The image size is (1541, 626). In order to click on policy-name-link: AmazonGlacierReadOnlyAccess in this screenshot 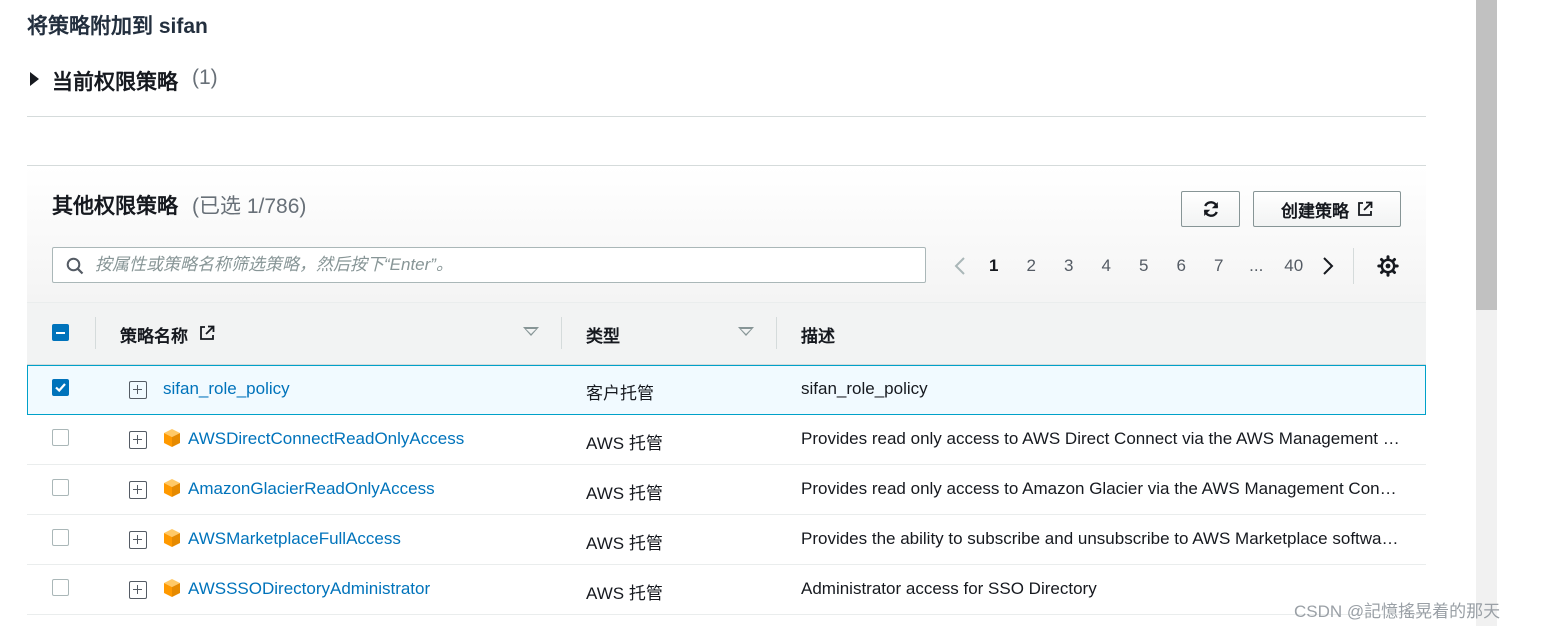, I will do `click(311, 489)`.